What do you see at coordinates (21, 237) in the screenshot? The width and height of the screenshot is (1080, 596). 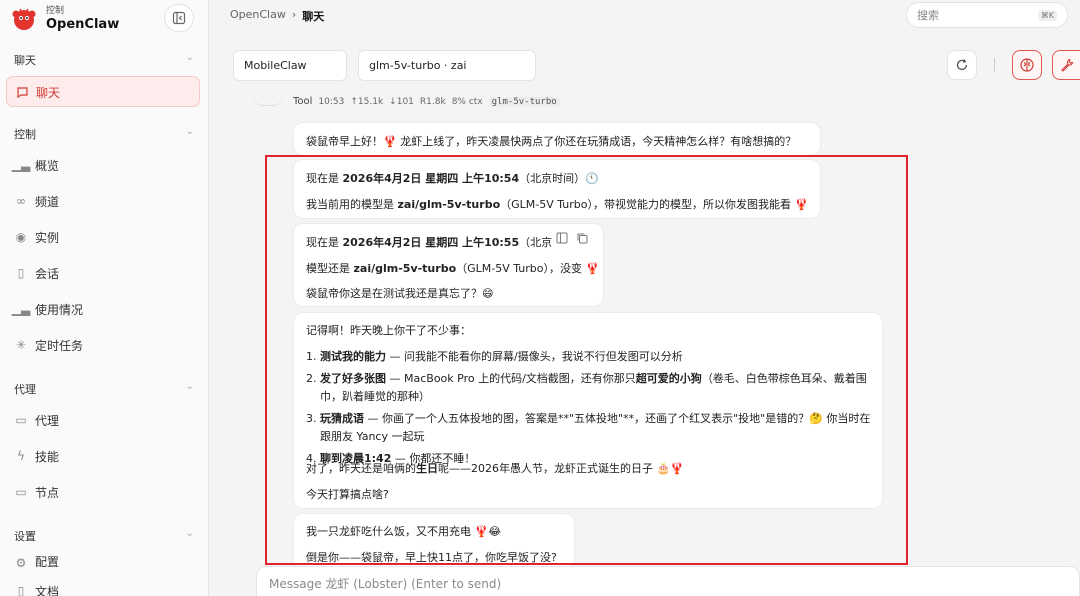 I see `radio-signal-icon: ◉` at bounding box center [21, 237].